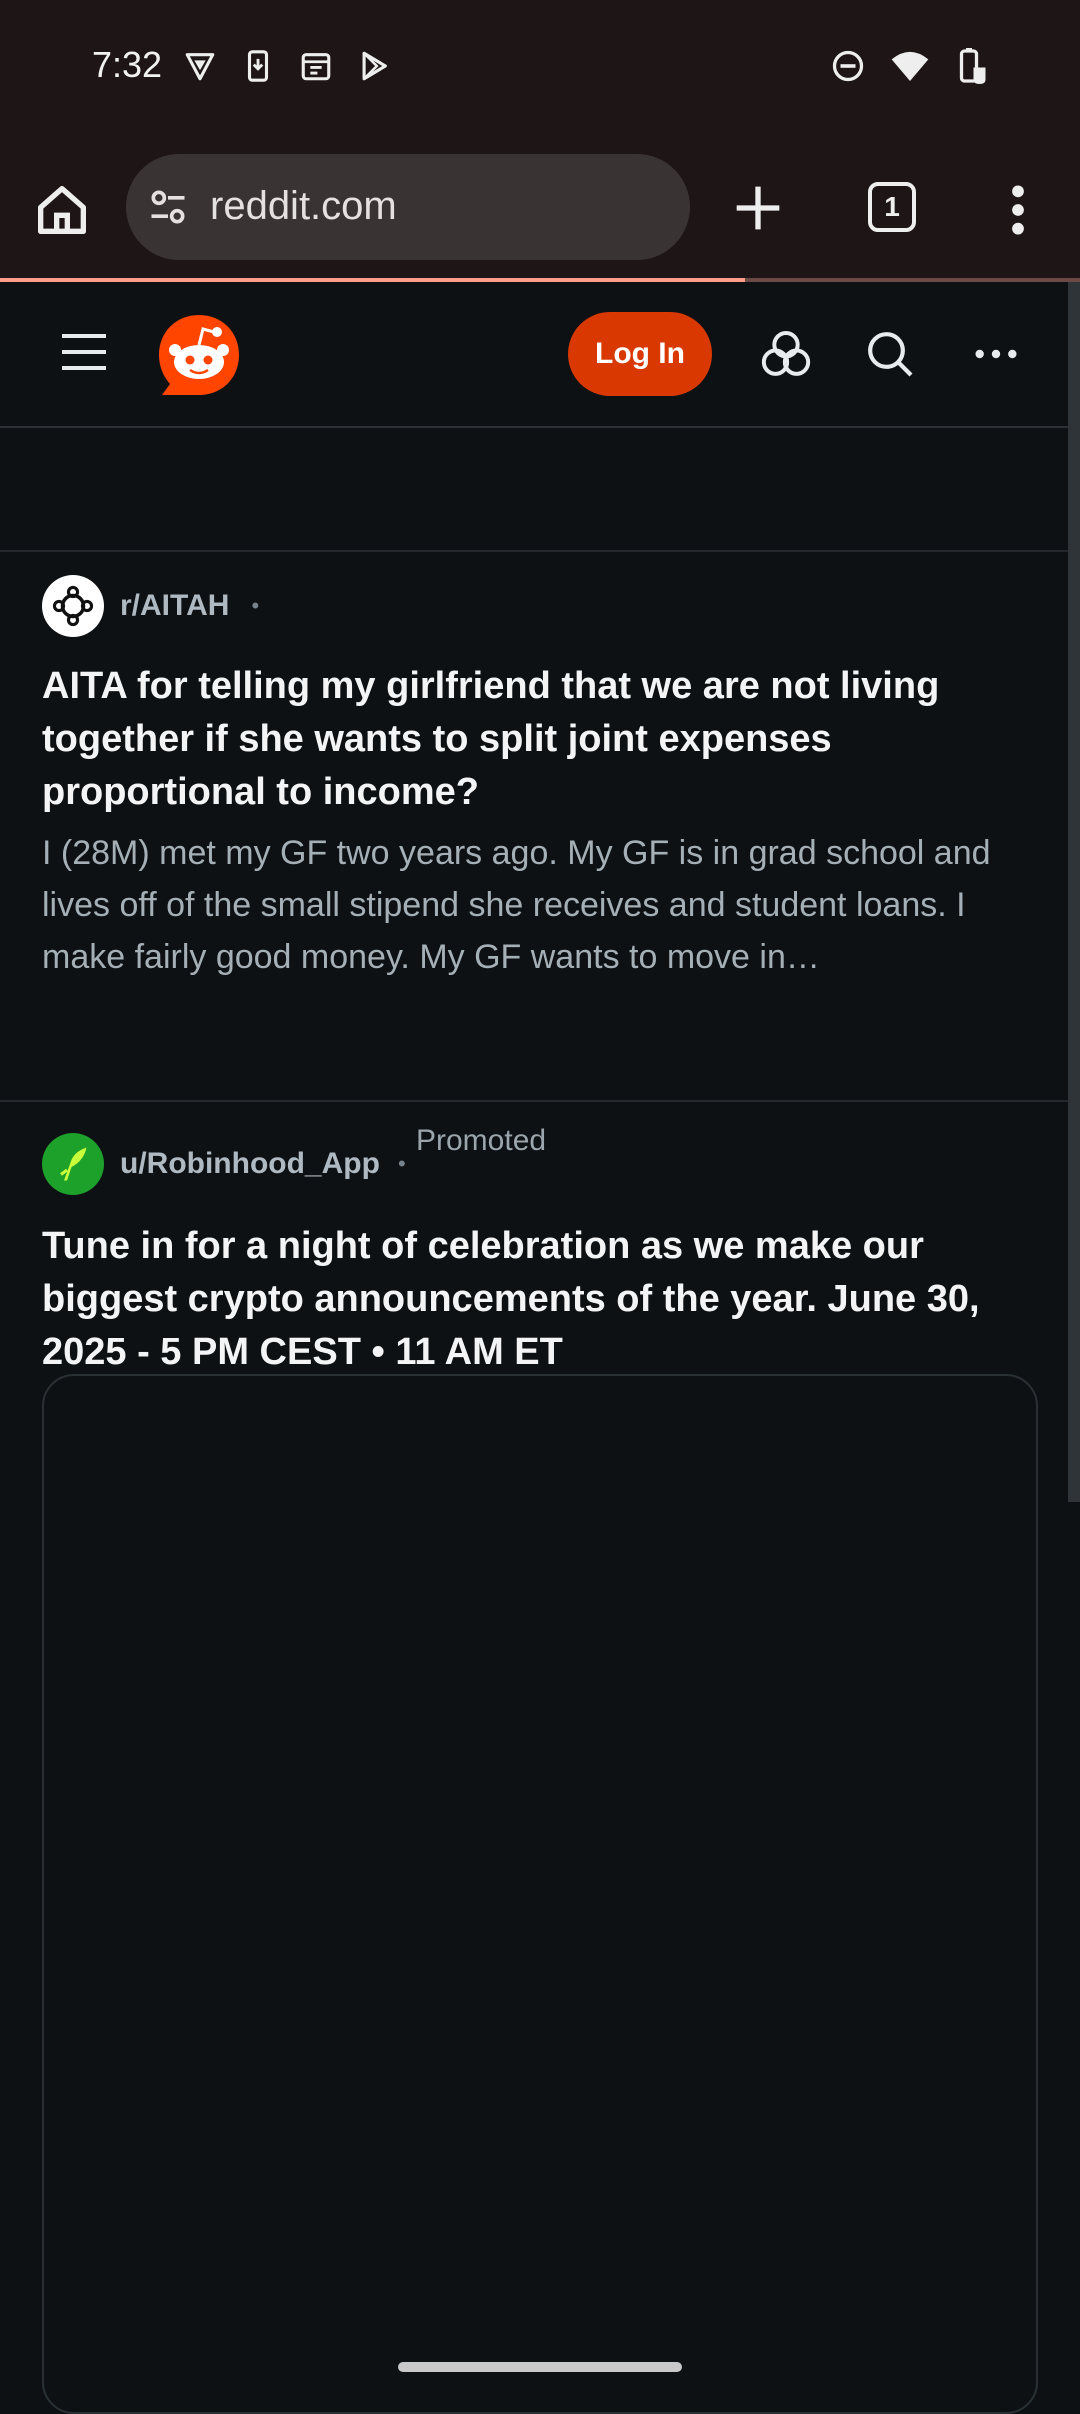 The width and height of the screenshot is (1080, 2414). What do you see at coordinates (127, 64) in the screenshot?
I see `status-time: 7:32` at bounding box center [127, 64].